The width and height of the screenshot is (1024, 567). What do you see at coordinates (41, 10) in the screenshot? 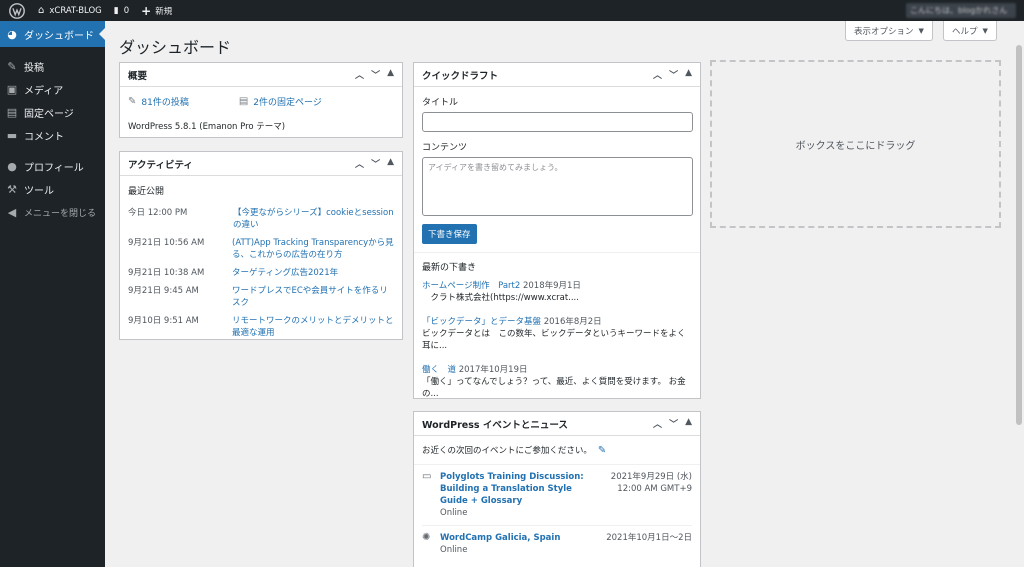
I see `home-icon: ⌂` at bounding box center [41, 10].